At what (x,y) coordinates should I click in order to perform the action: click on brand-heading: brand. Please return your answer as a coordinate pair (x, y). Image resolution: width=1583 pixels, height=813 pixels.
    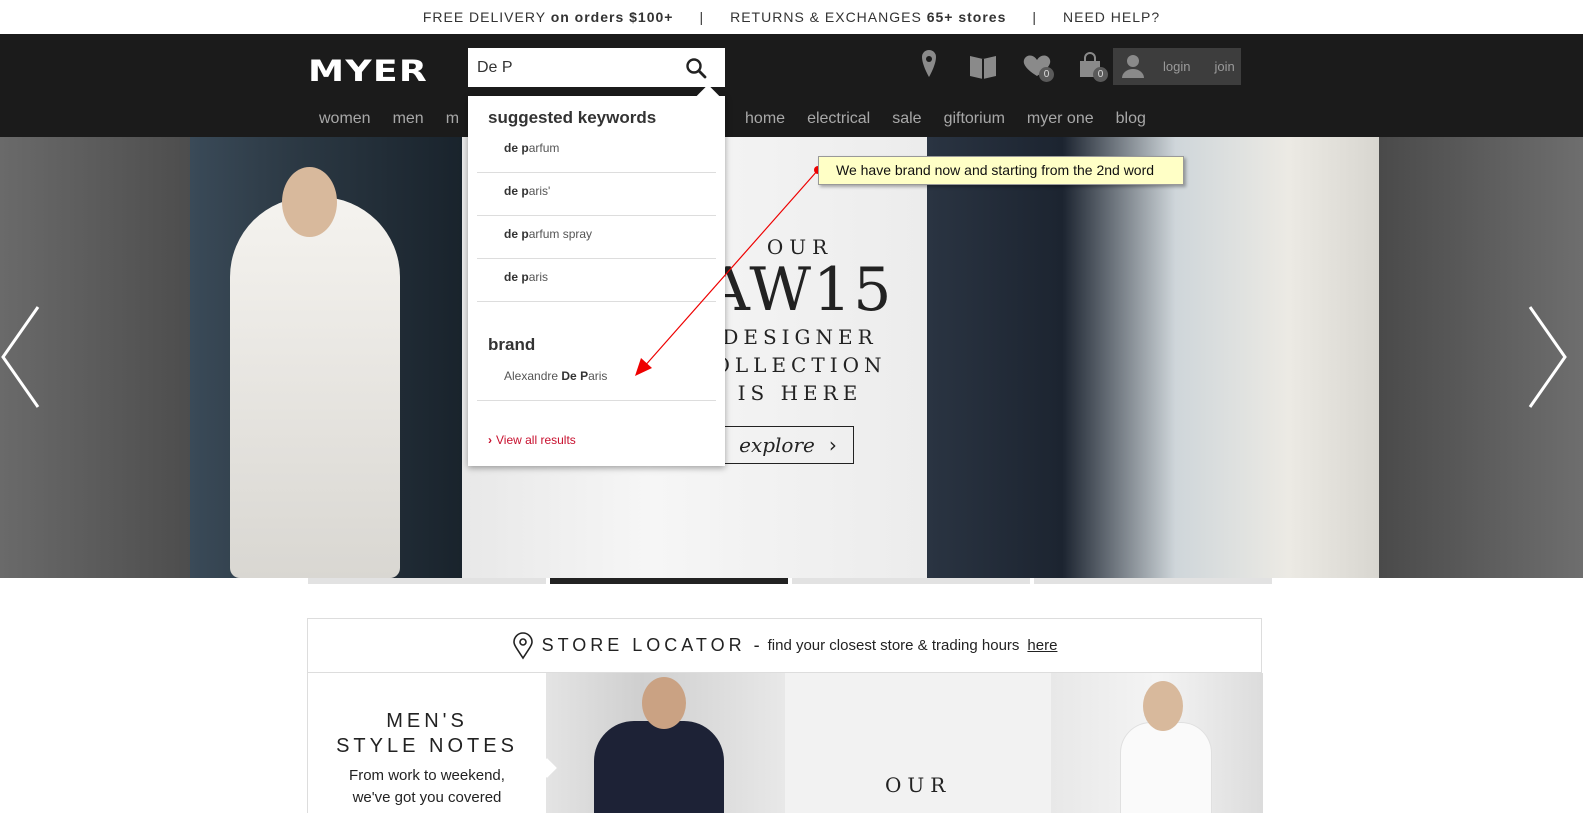
    Looking at the image, I should click on (512, 344).